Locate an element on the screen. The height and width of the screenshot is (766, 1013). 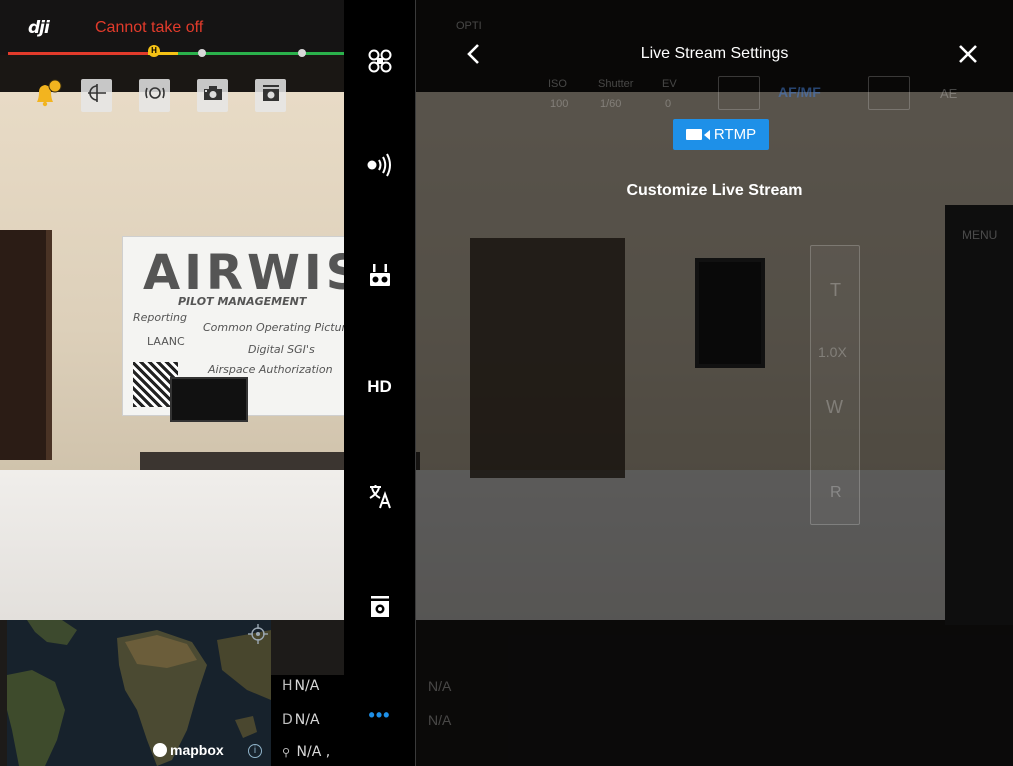
sidebar-item-camera is located at coordinates (379, 607).